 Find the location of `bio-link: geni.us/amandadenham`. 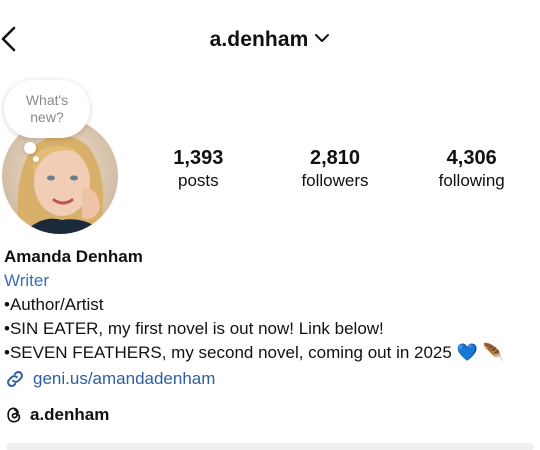

bio-link: geni.us/amandadenham is located at coordinates (109, 379).